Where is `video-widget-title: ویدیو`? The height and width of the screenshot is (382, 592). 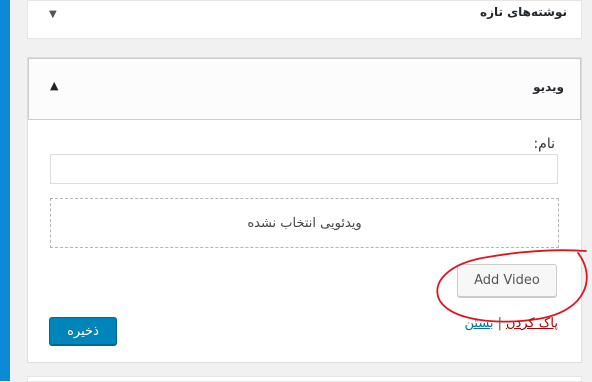 video-widget-title: ویدیو is located at coordinates (548, 87).